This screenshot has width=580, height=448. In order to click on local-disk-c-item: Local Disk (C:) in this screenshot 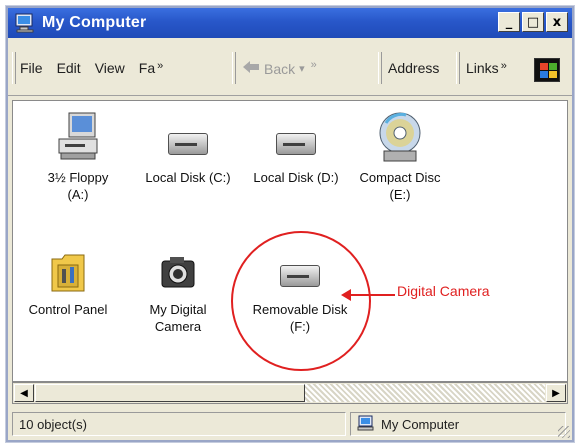, I will do `click(188, 156)`.